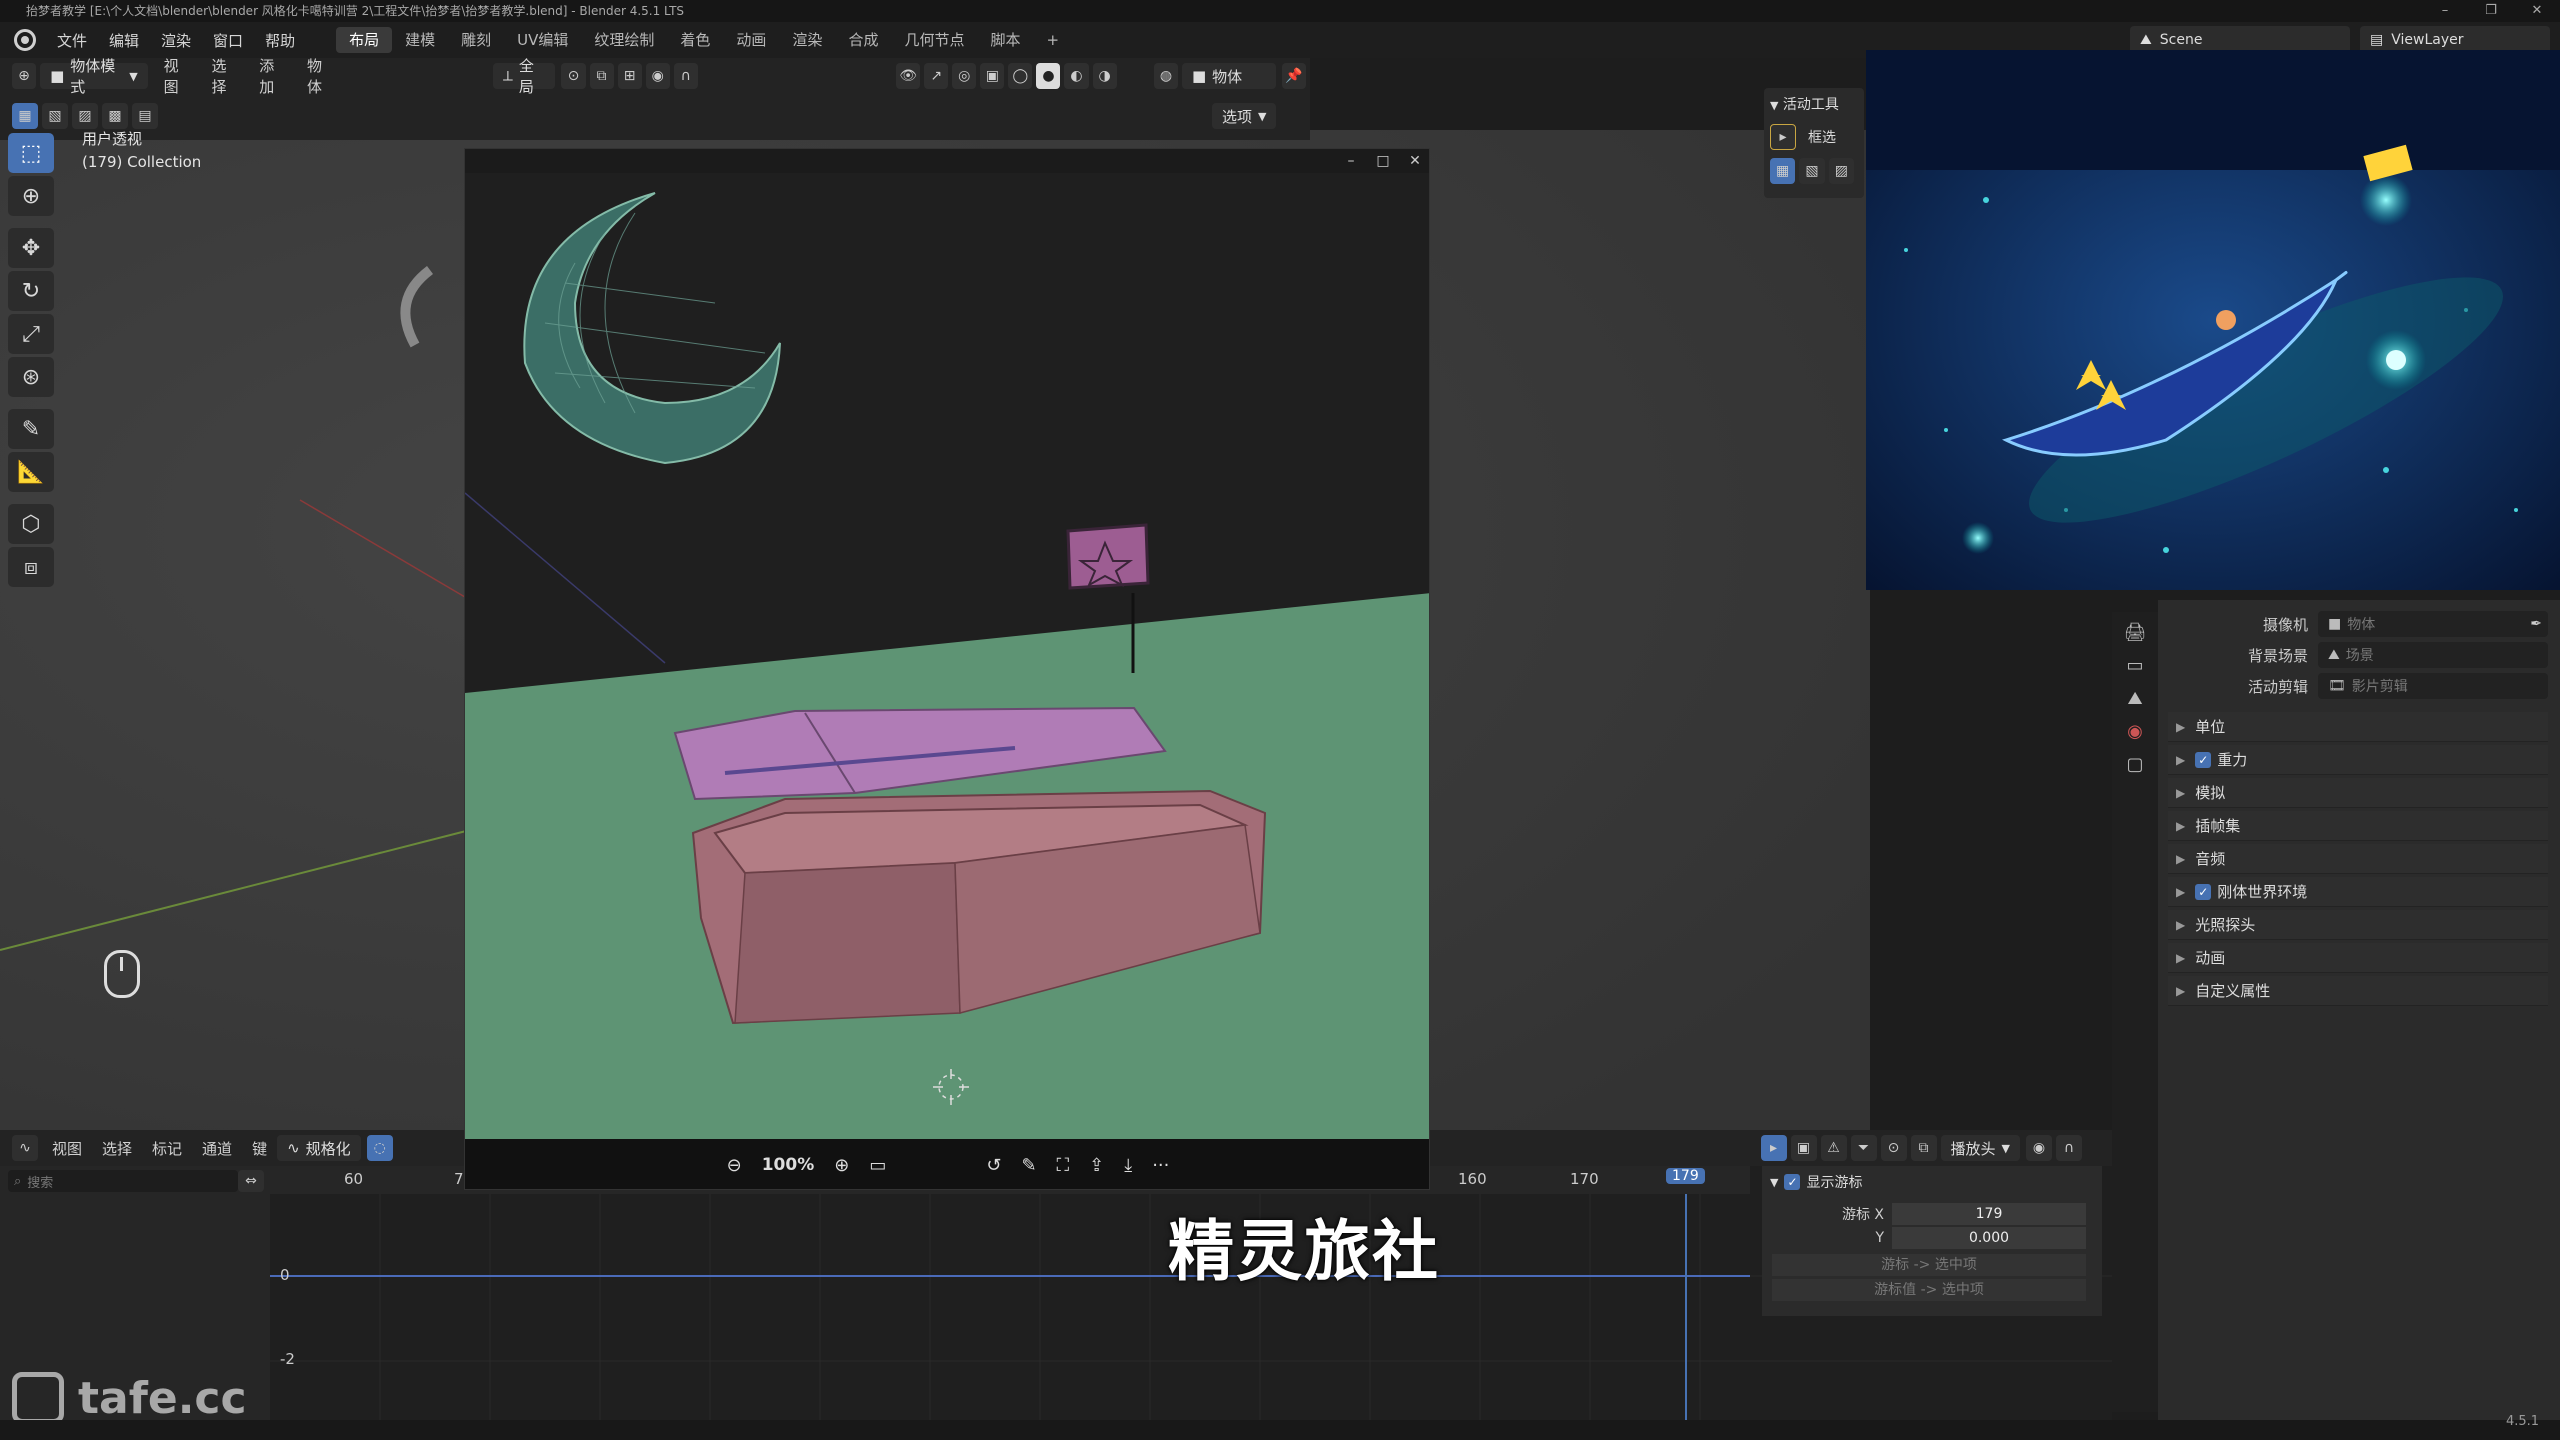 The width and height of the screenshot is (2560, 1440). What do you see at coordinates (908, 76) in the screenshot?
I see `visibility-icon: 👁` at bounding box center [908, 76].